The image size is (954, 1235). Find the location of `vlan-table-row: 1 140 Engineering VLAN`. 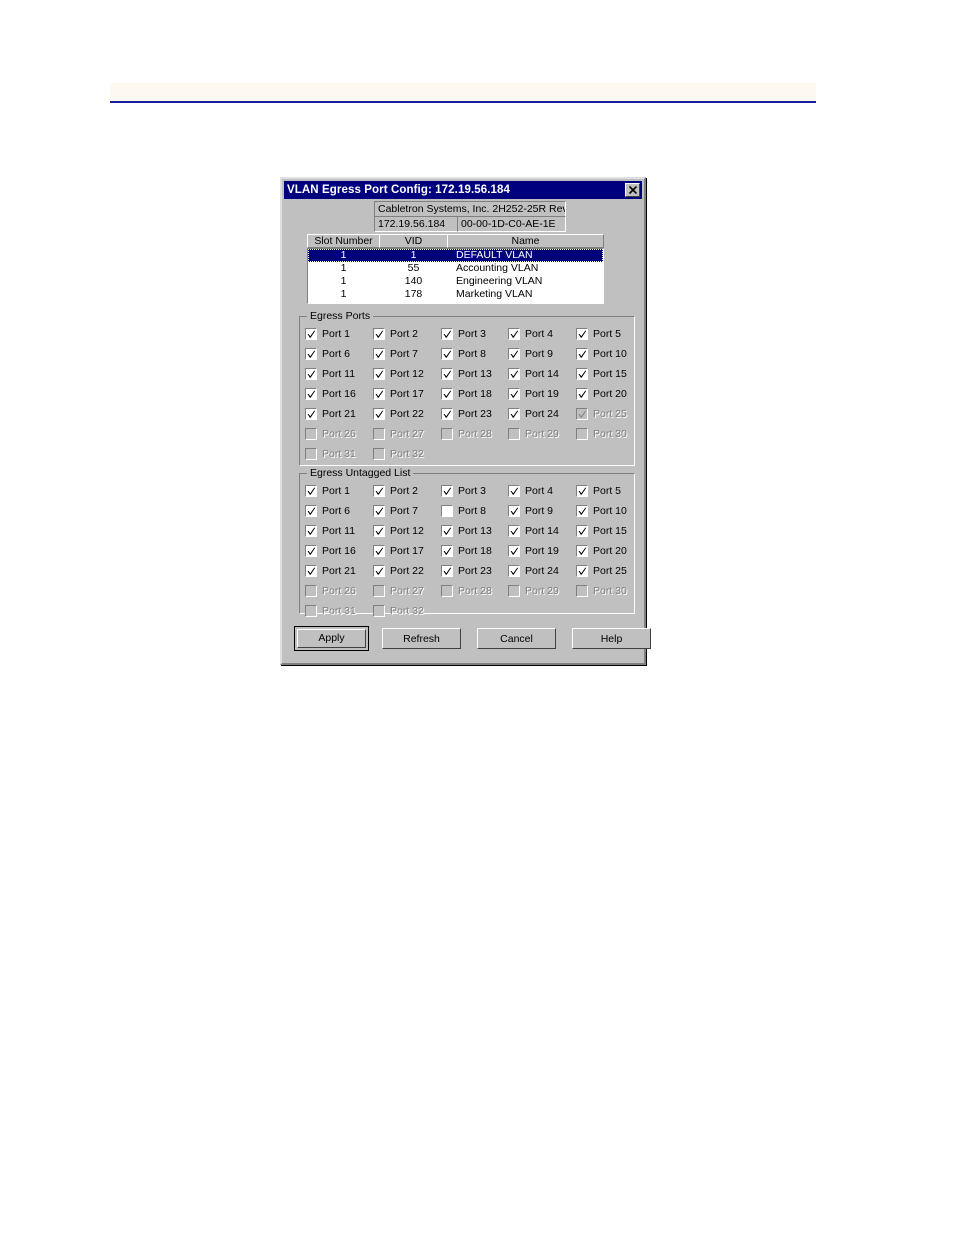

vlan-table-row: 1 140 Engineering VLAN is located at coordinates (455, 281).